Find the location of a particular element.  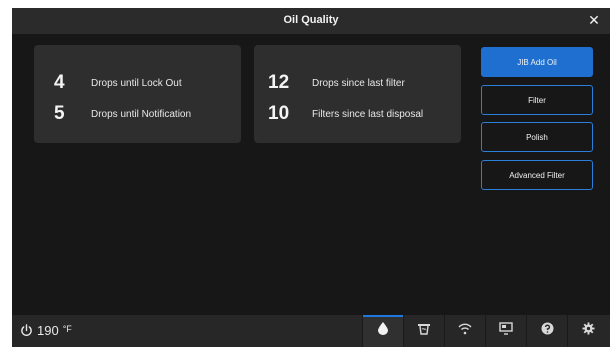

nav-fryer is located at coordinates (423, 331).